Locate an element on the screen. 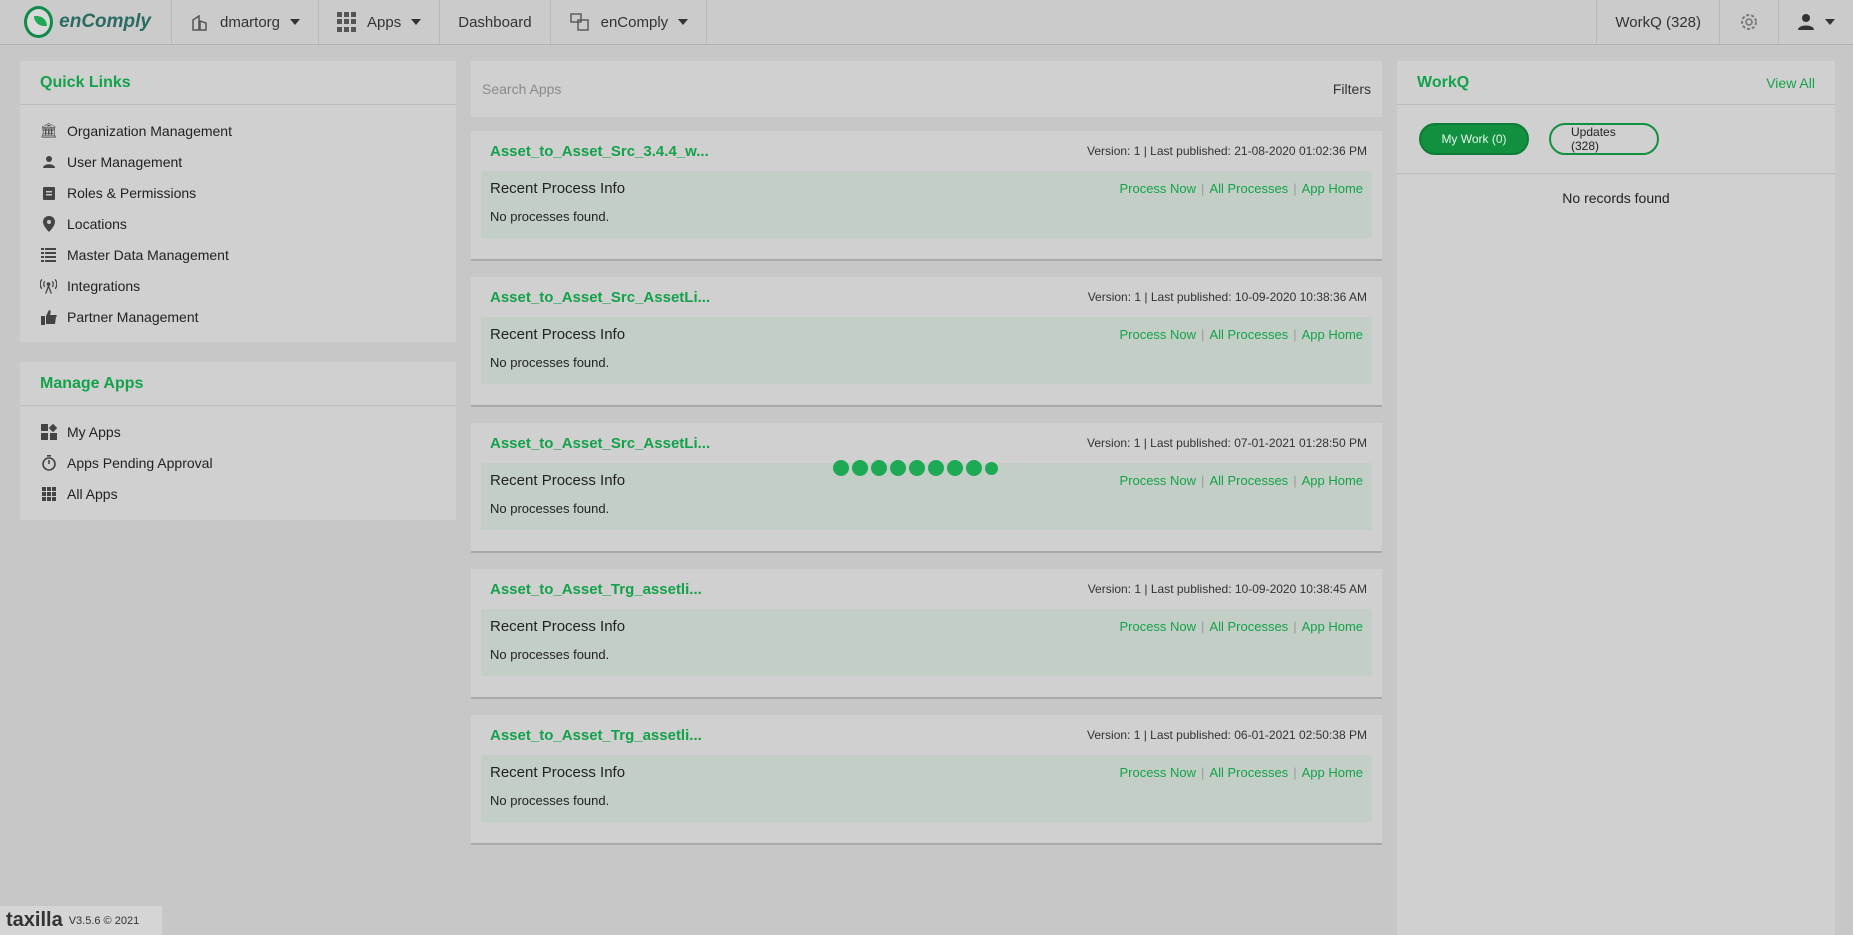 This screenshot has width=1853, height=935. taxilla-logo: taxilla is located at coordinates (34, 920).